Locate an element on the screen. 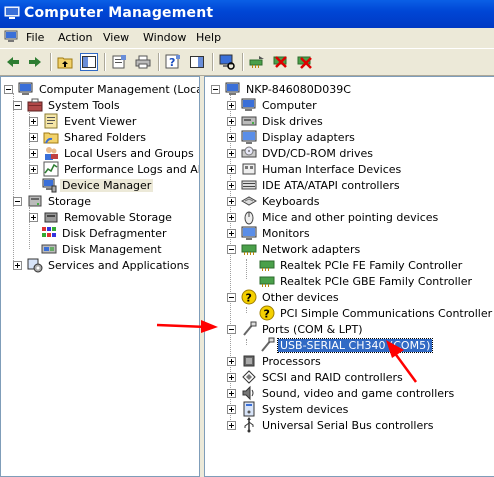 The width and height of the screenshot is (494, 477). device-category-hid: Human Interface Devices is located at coordinates (315, 169).